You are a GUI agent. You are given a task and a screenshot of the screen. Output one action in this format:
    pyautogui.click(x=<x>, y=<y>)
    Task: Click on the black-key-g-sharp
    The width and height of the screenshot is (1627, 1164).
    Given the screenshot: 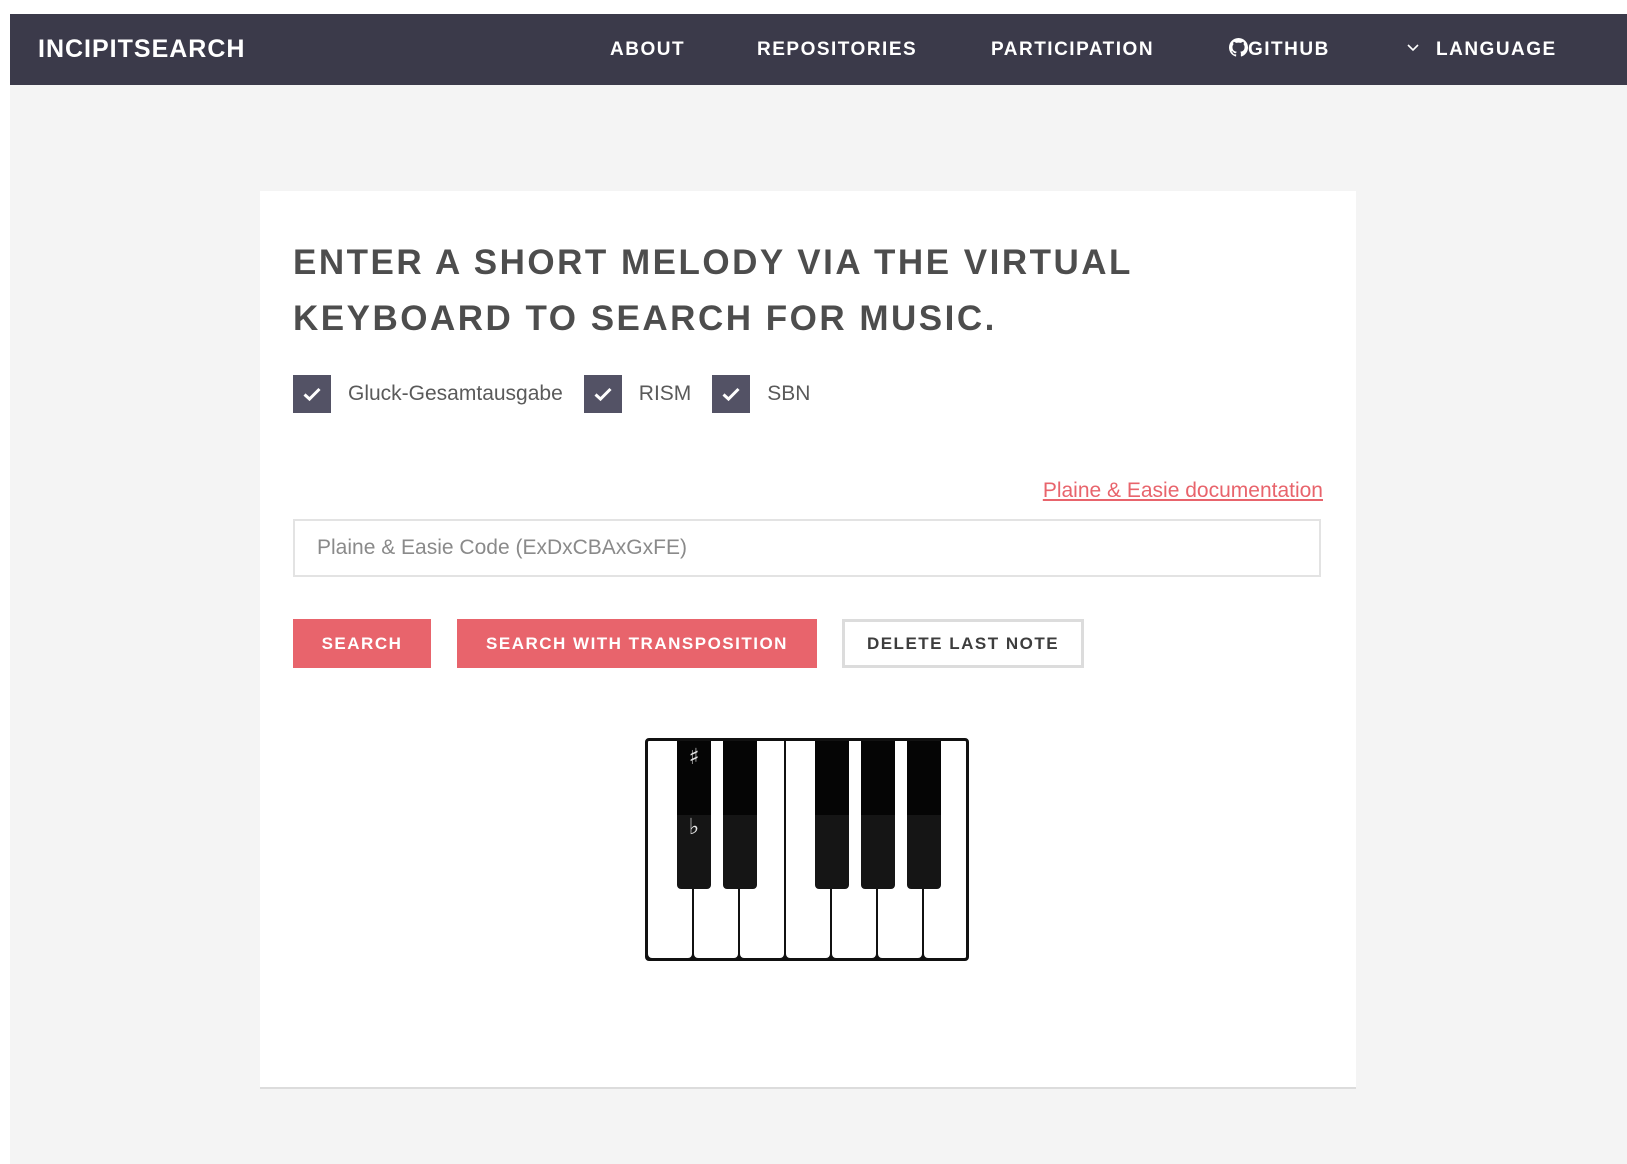 What is the action you would take?
    pyautogui.click(x=878, y=815)
    